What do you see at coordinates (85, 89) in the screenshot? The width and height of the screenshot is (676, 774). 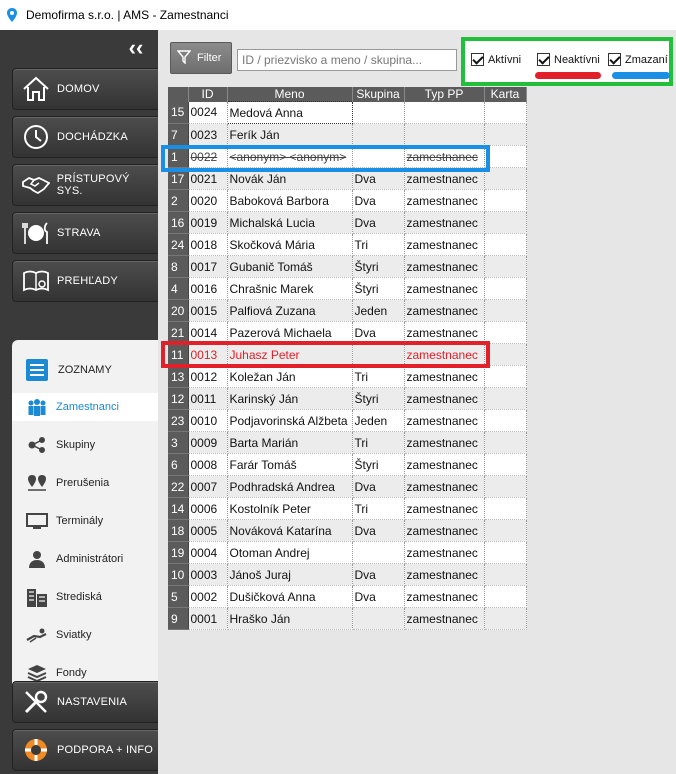 I see `nav-domov: DOMOV` at bounding box center [85, 89].